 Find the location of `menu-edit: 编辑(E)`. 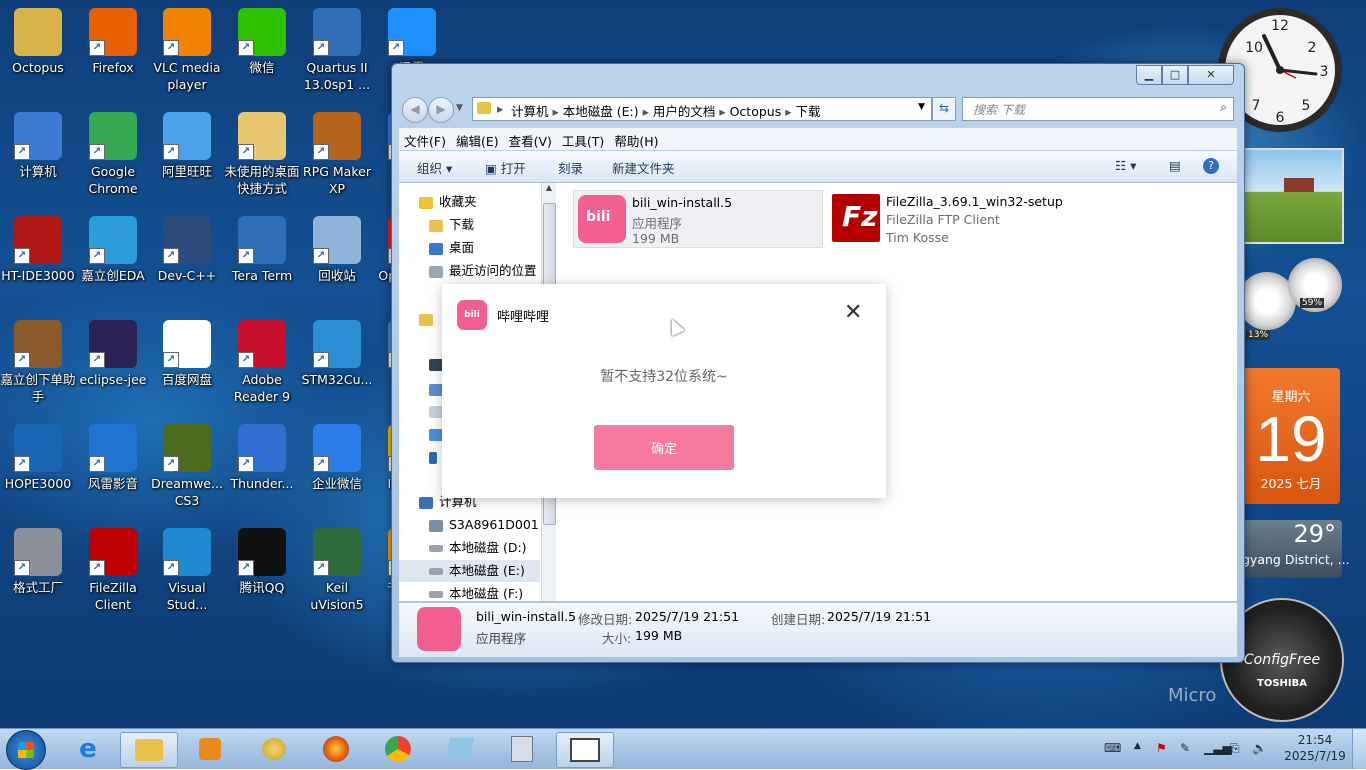

menu-edit: 编辑(E) is located at coordinates (477, 140).